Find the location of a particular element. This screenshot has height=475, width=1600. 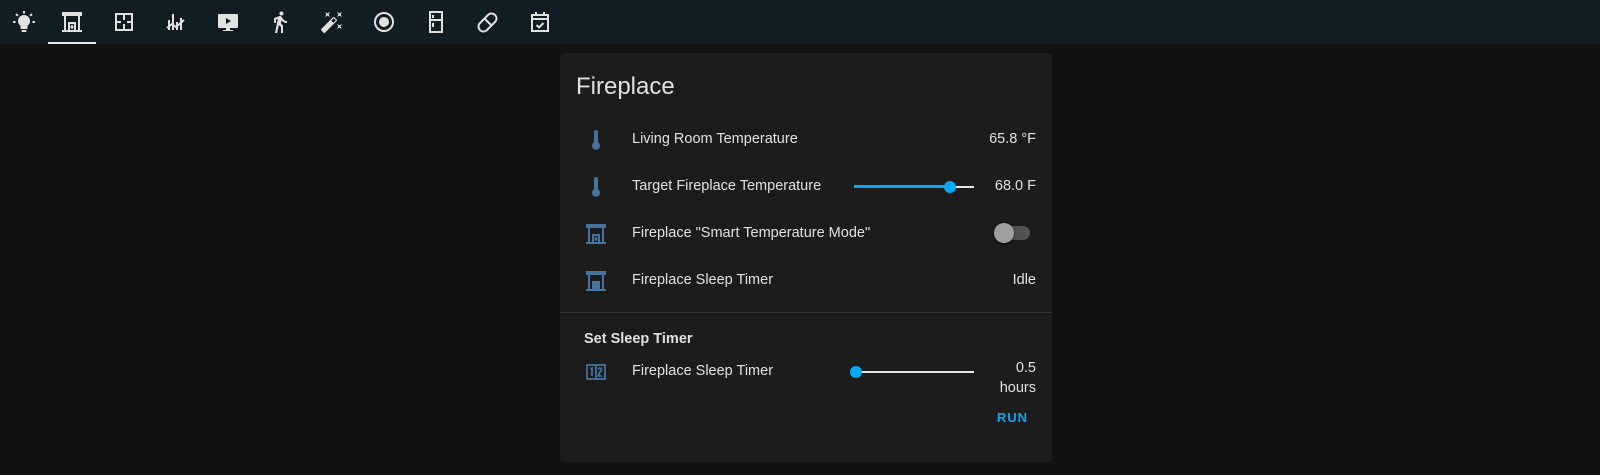

tab-vacuum is located at coordinates (384, 22).